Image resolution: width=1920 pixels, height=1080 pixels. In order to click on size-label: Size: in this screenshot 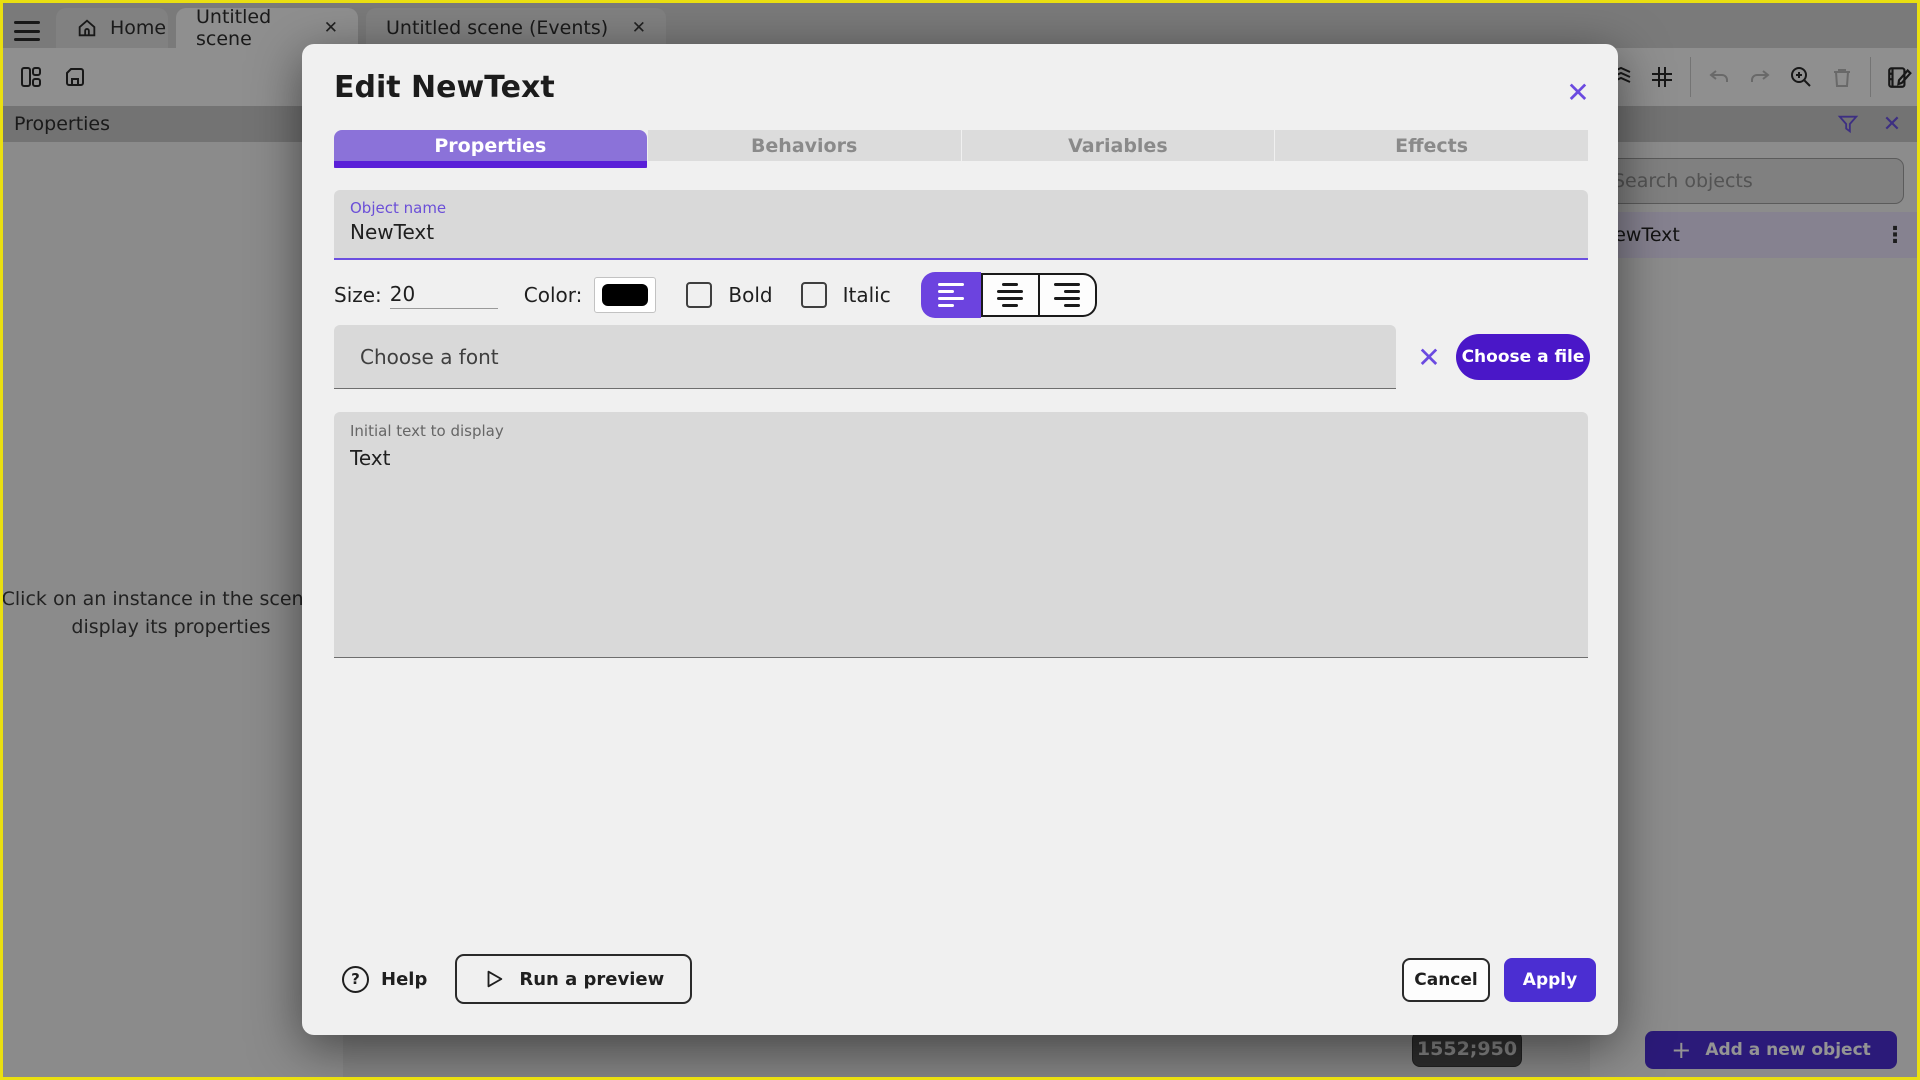, I will do `click(358, 295)`.